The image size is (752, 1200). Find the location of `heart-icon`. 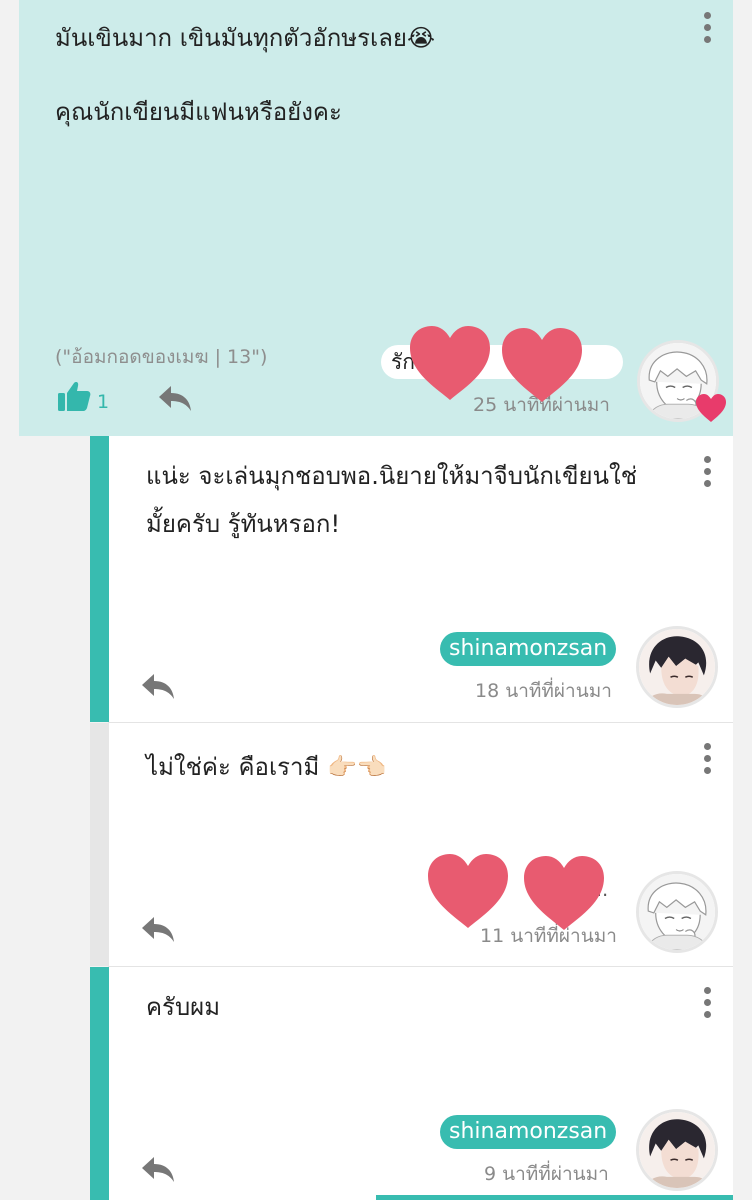

heart-icon is located at coordinates (711, 408).